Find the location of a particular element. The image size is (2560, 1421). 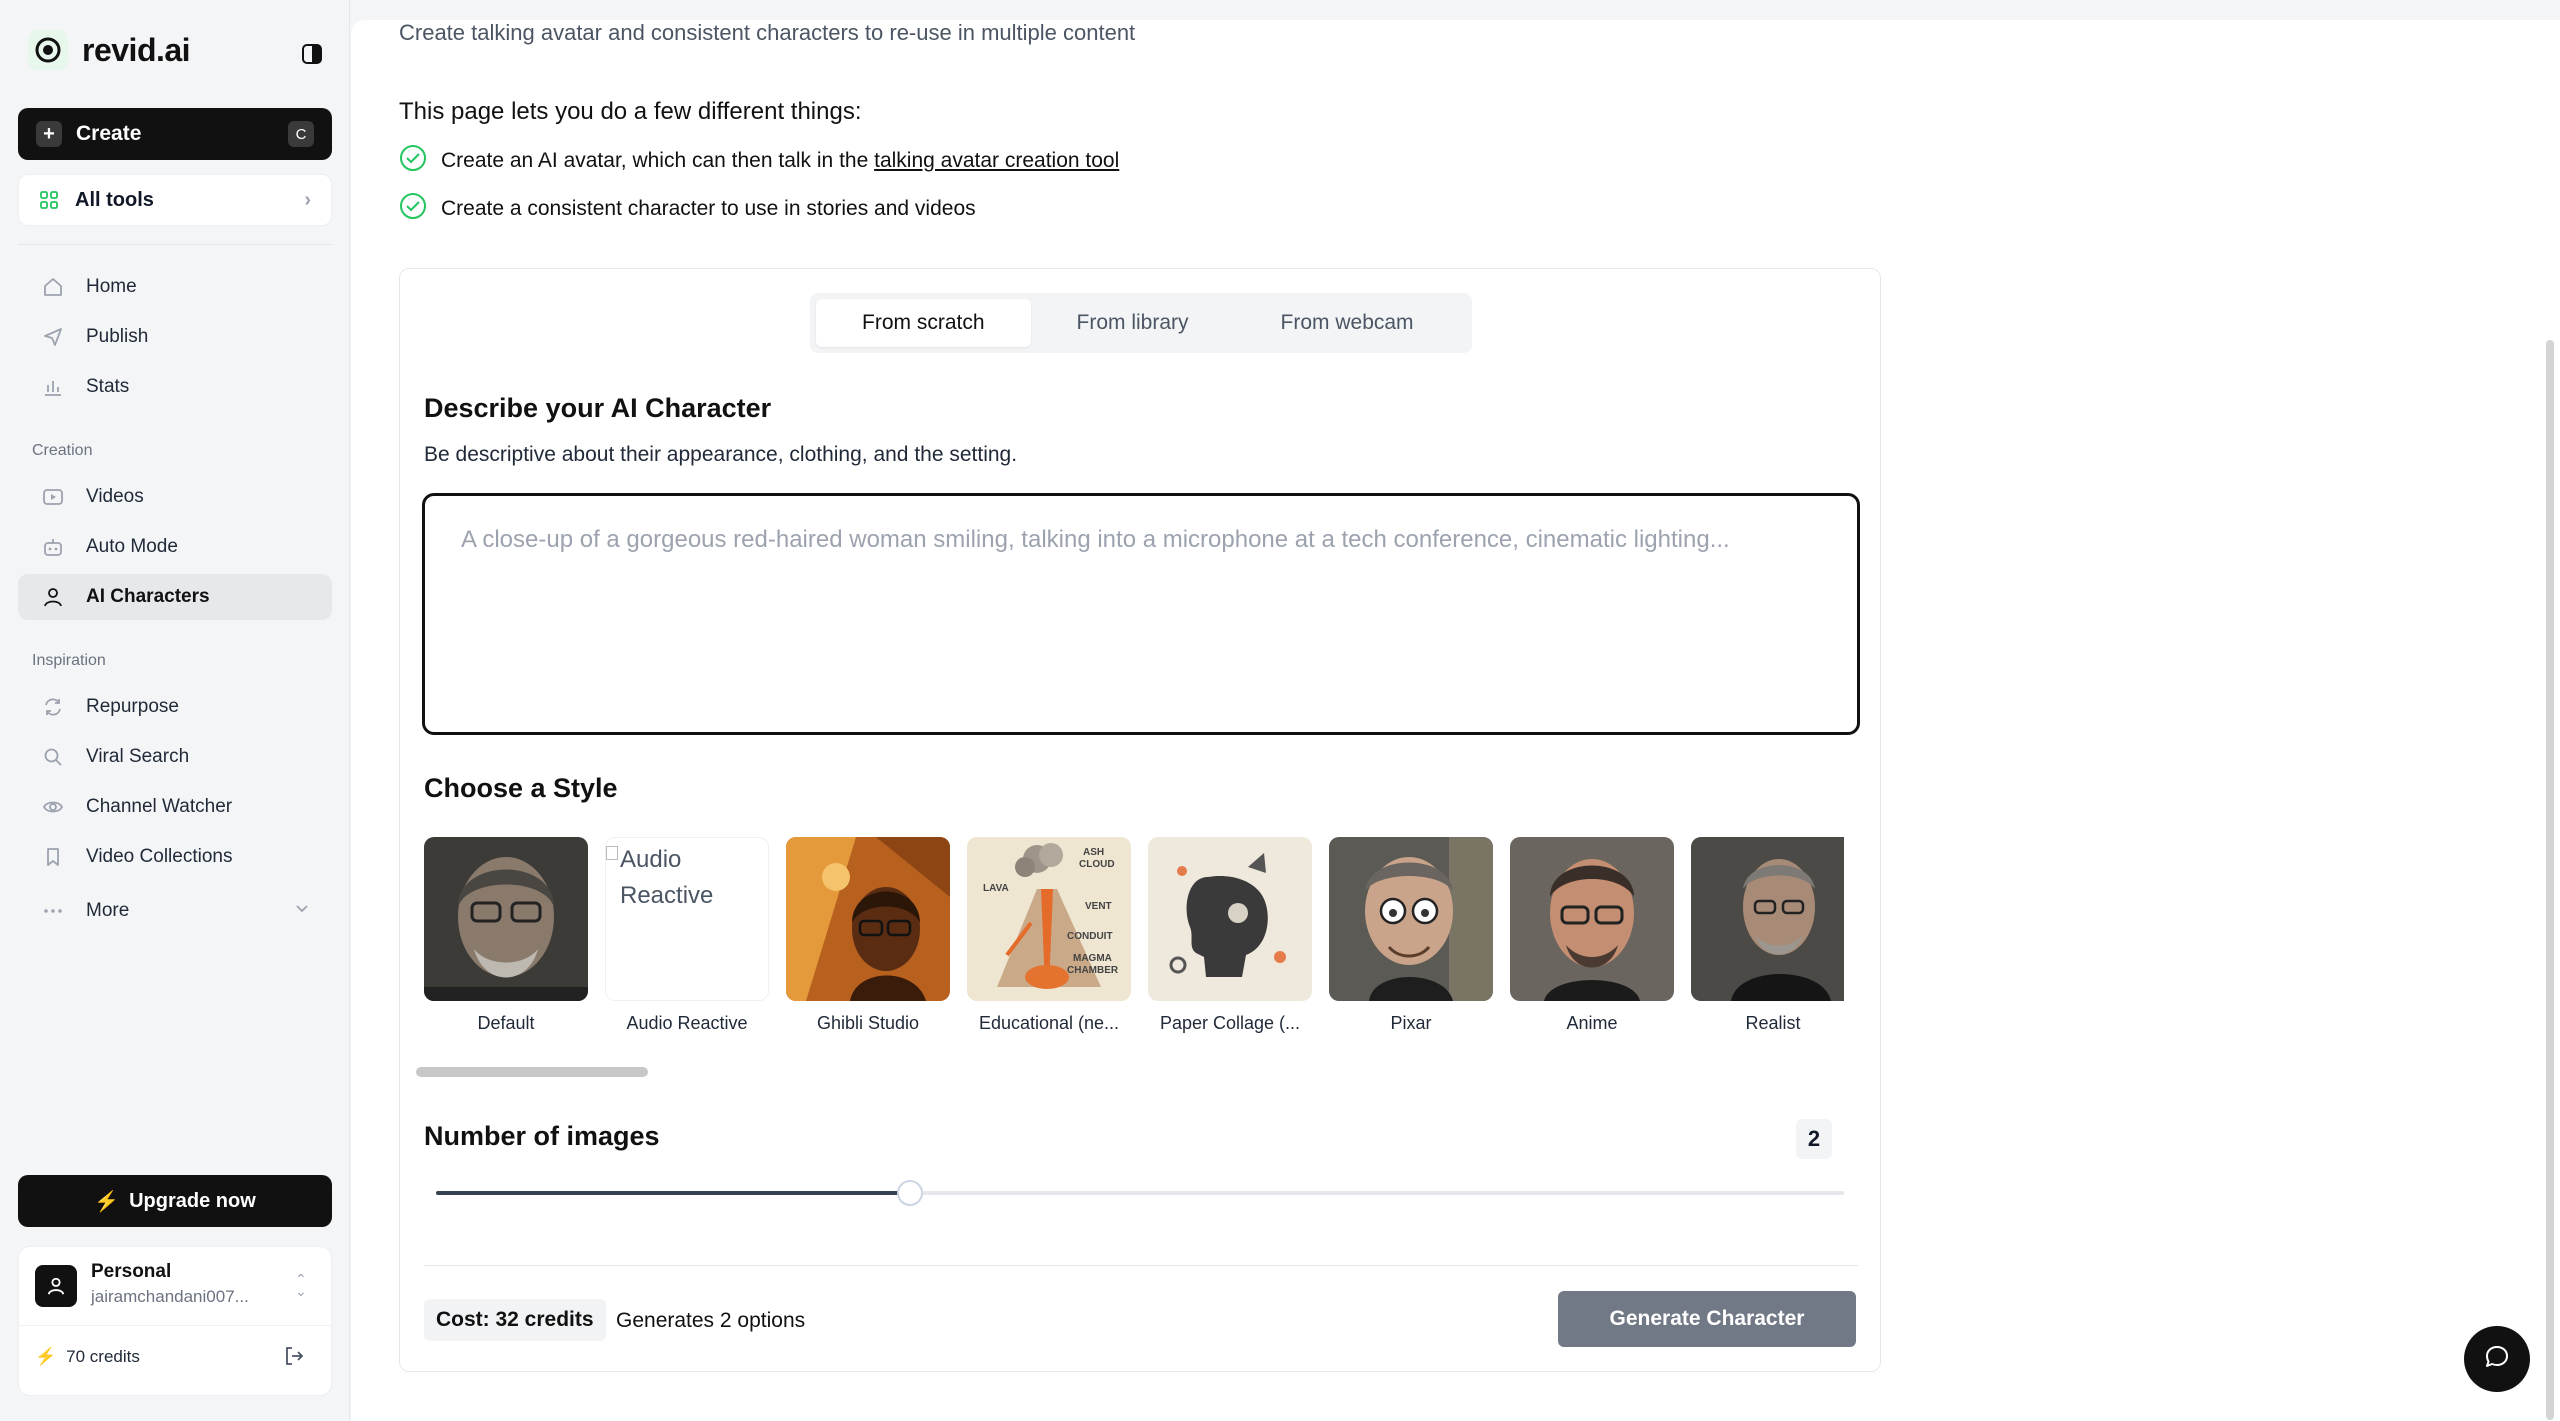

slider-thumb is located at coordinates (910, 1193).